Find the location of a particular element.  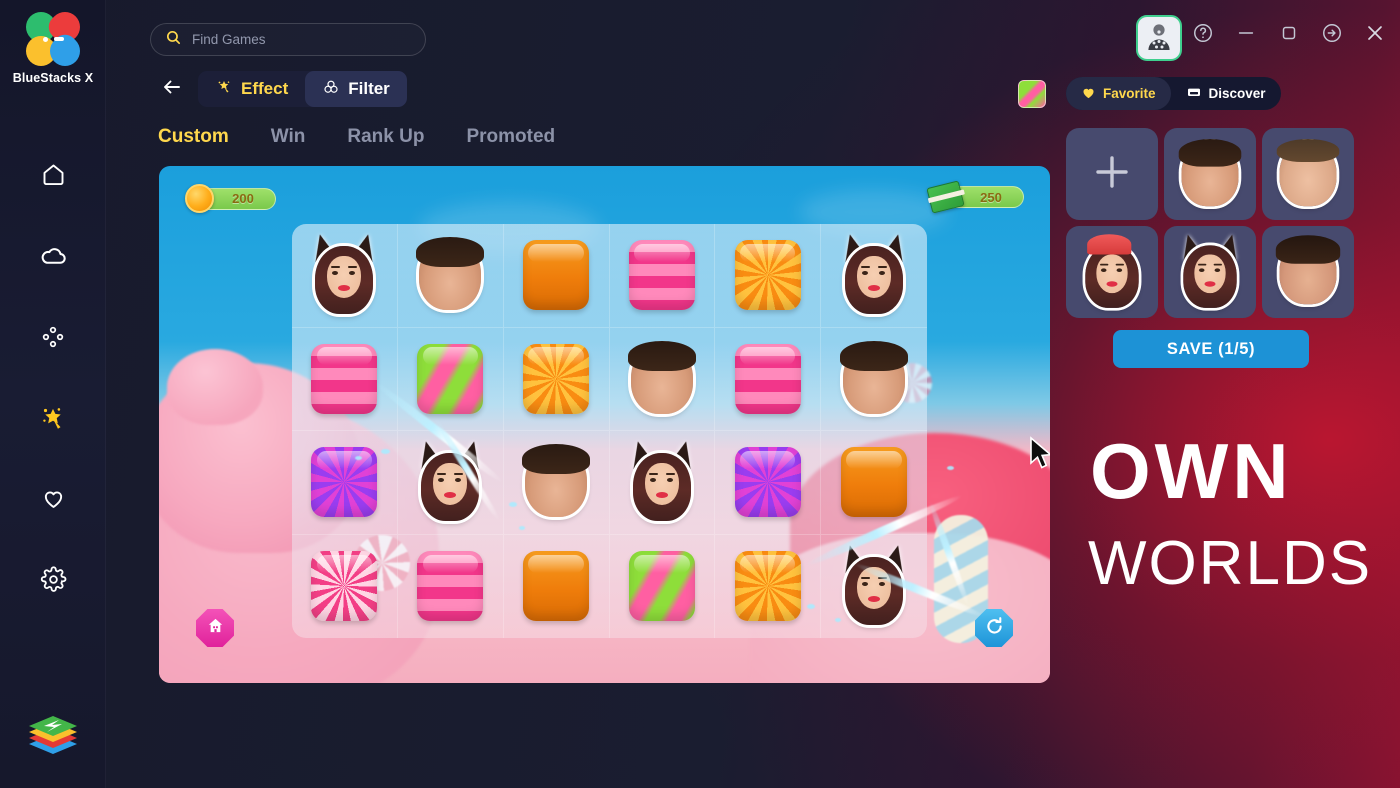

gold-coin-icon is located at coordinates (199, 198).